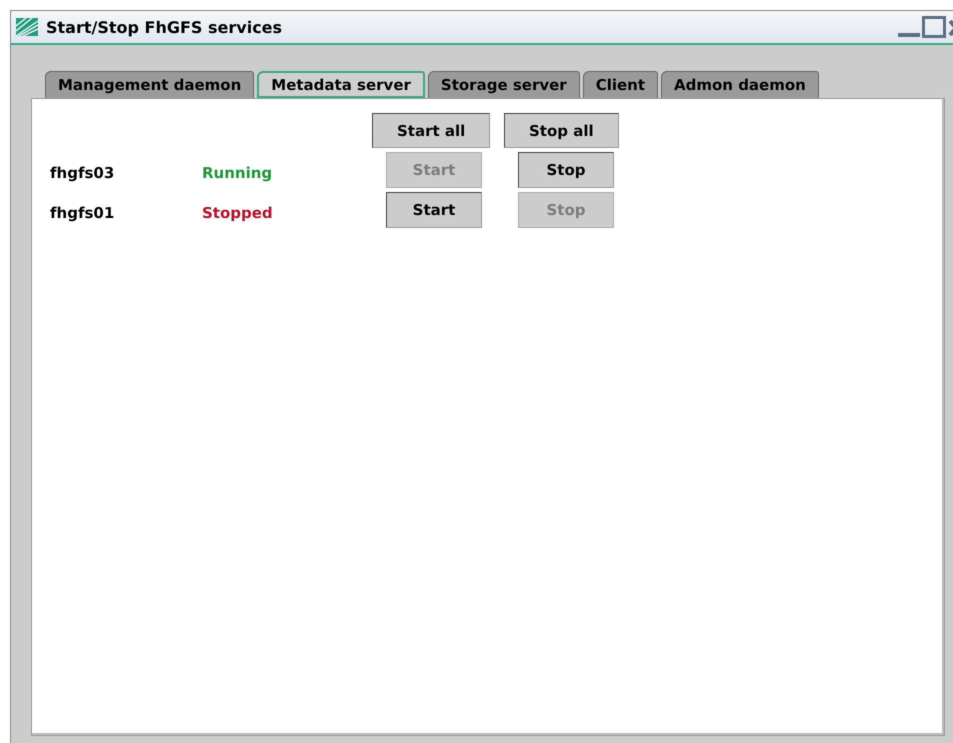  What do you see at coordinates (83, 213) in the screenshot?
I see `host-name: fhgfs01` at bounding box center [83, 213].